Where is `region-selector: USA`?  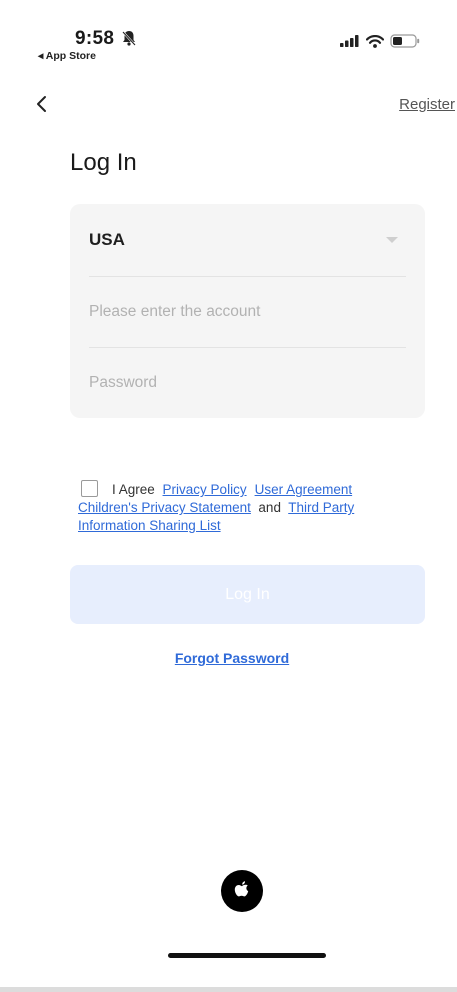 region-selector: USA is located at coordinates (247, 240).